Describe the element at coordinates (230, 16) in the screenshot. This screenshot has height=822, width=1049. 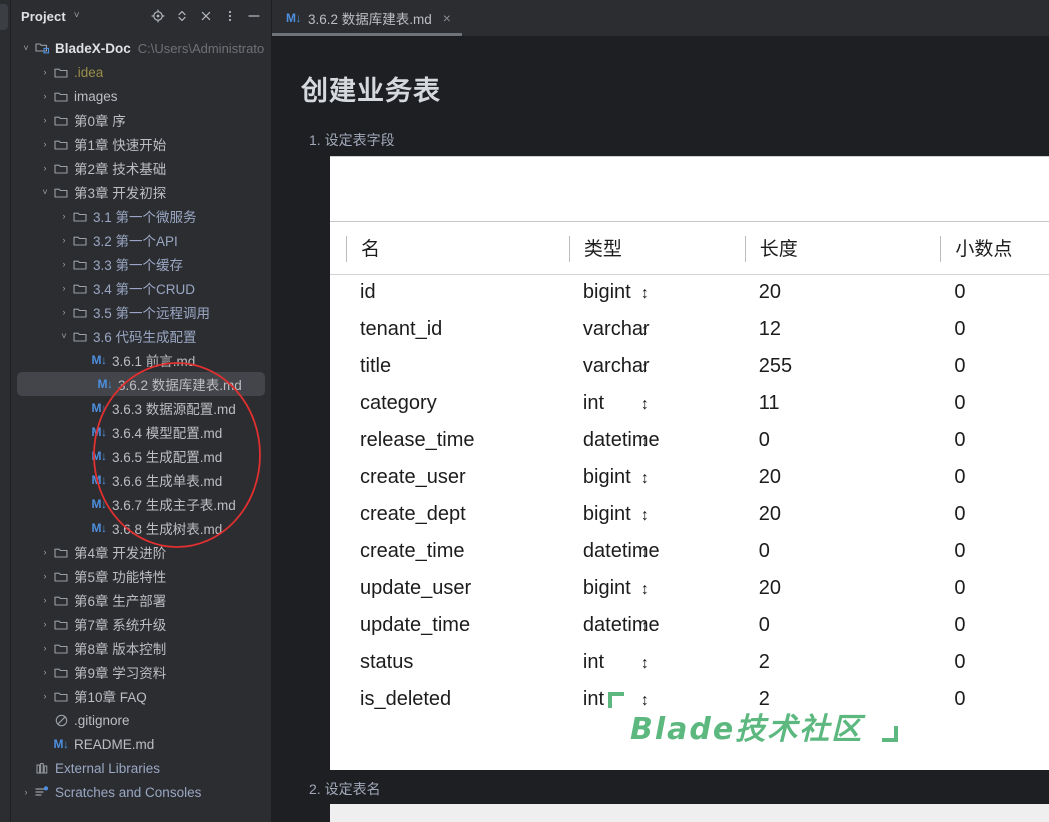
I see `more-options-icon` at that location.